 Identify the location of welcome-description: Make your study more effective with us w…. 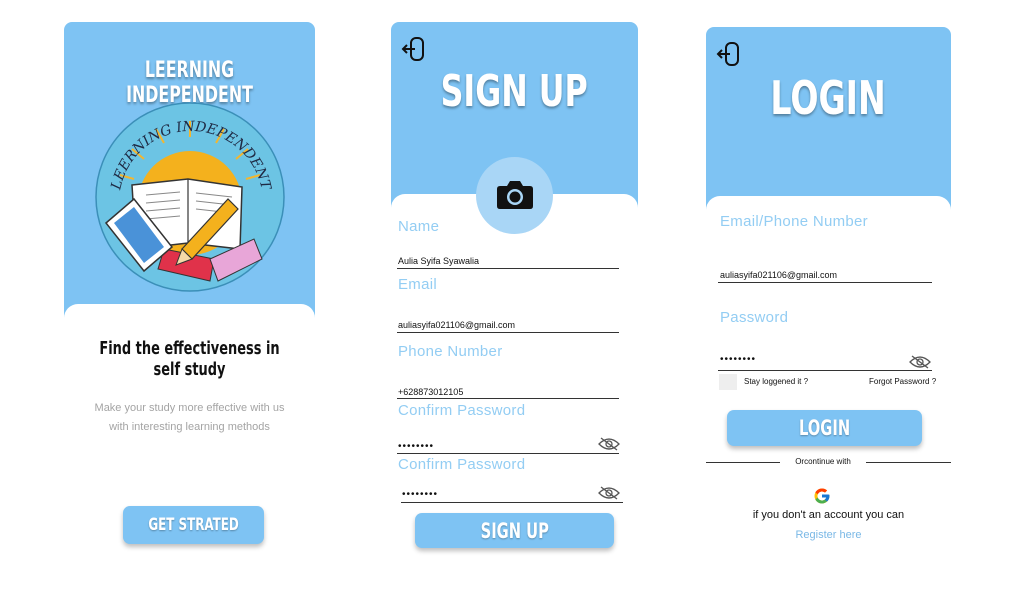
(189, 417).